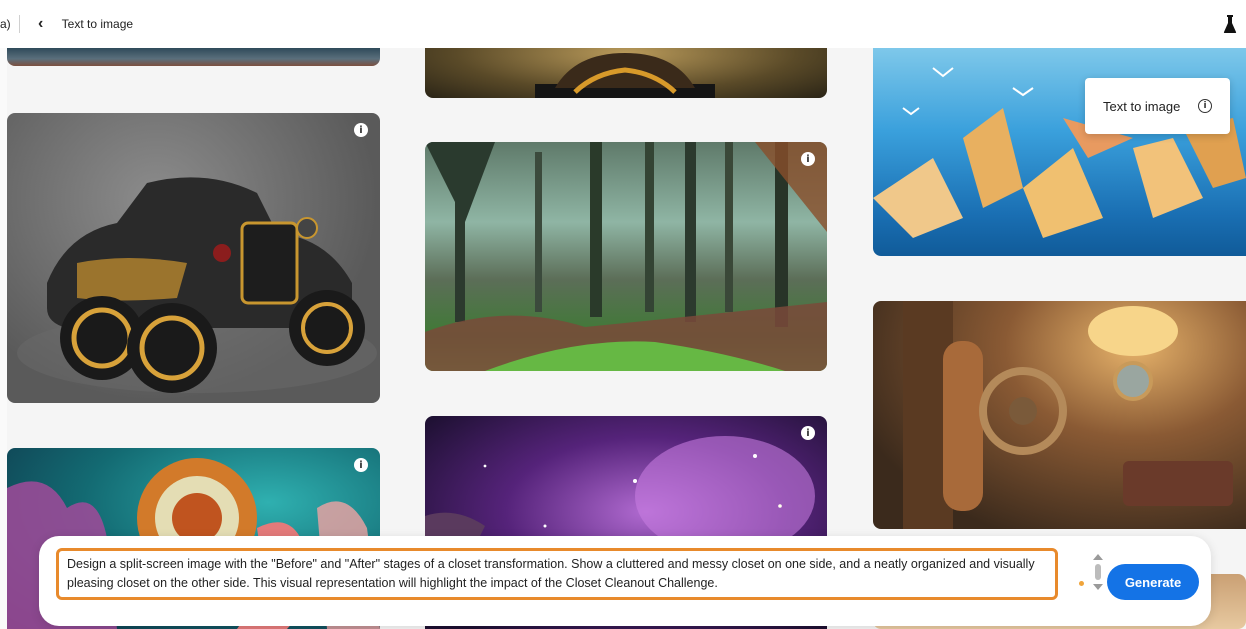 This screenshot has width=1246, height=629. Describe the element at coordinates (625, 75) in the screenshot. I see `figurine-image` at that location.